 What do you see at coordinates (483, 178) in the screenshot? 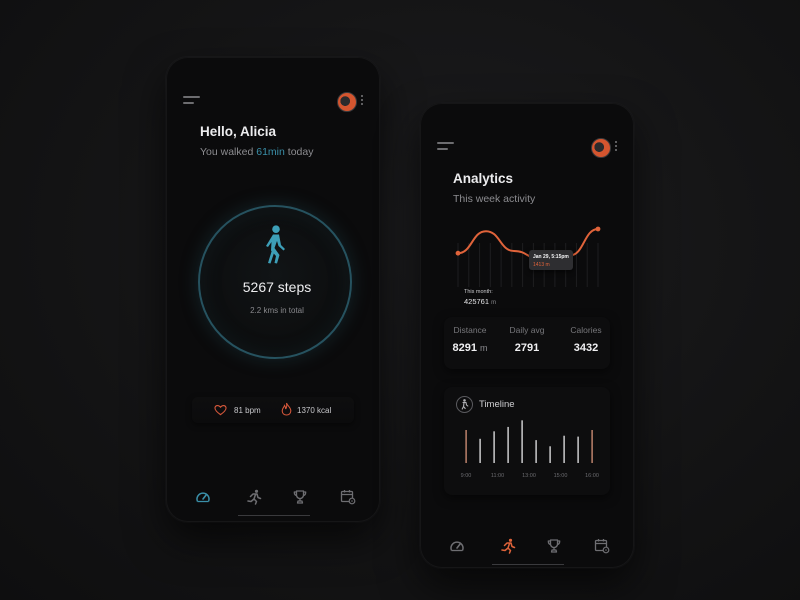
I see `analytics-title: Analytics` at bounding box center [483, 178].